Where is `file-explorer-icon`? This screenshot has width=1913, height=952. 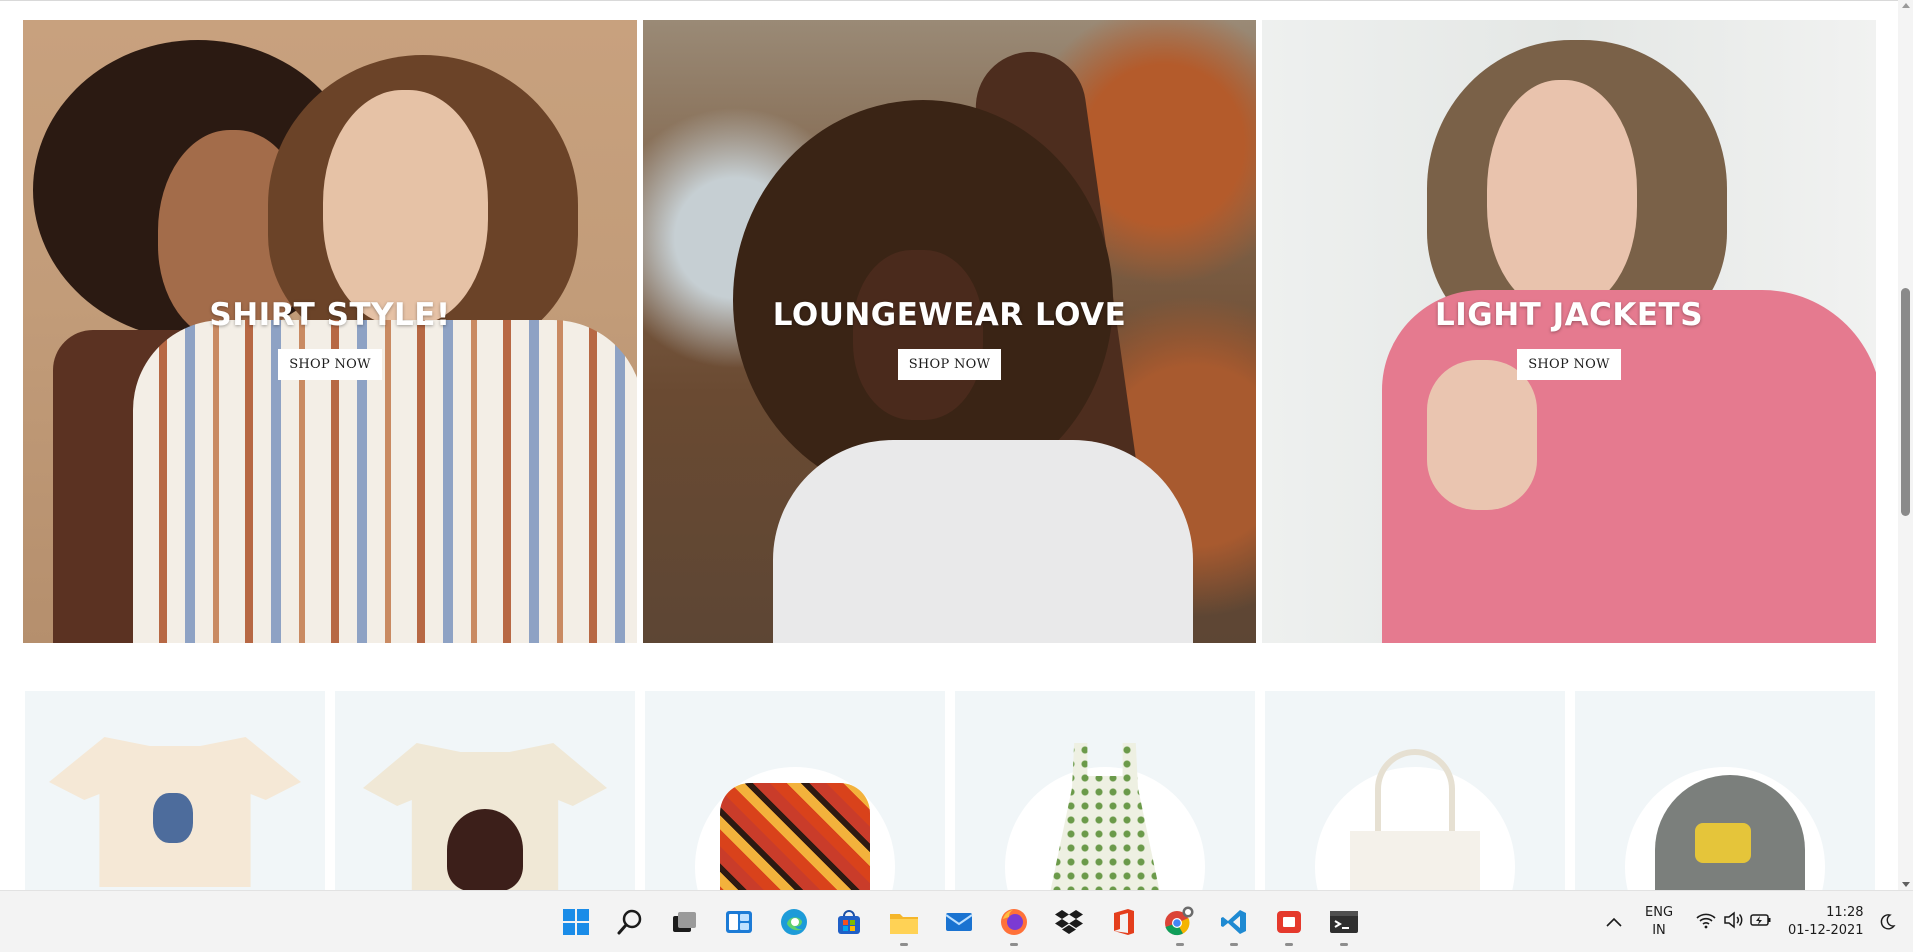
file-explorer-icon is located at coordinates (904, 922).